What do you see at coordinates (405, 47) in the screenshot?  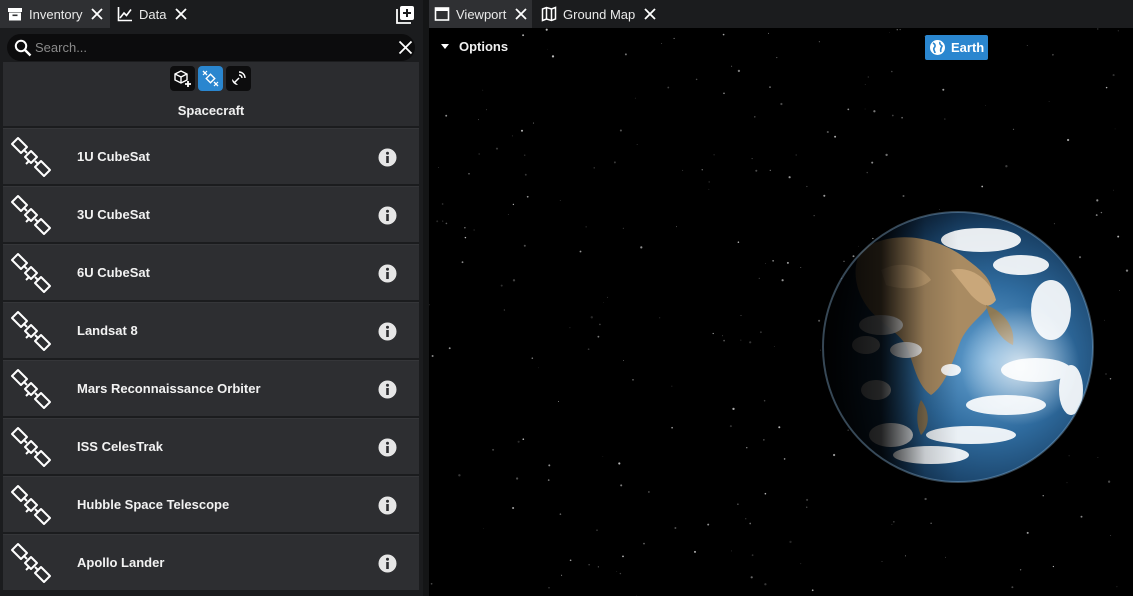 I see `clear-search-icon` at bounding box center [405, 47].